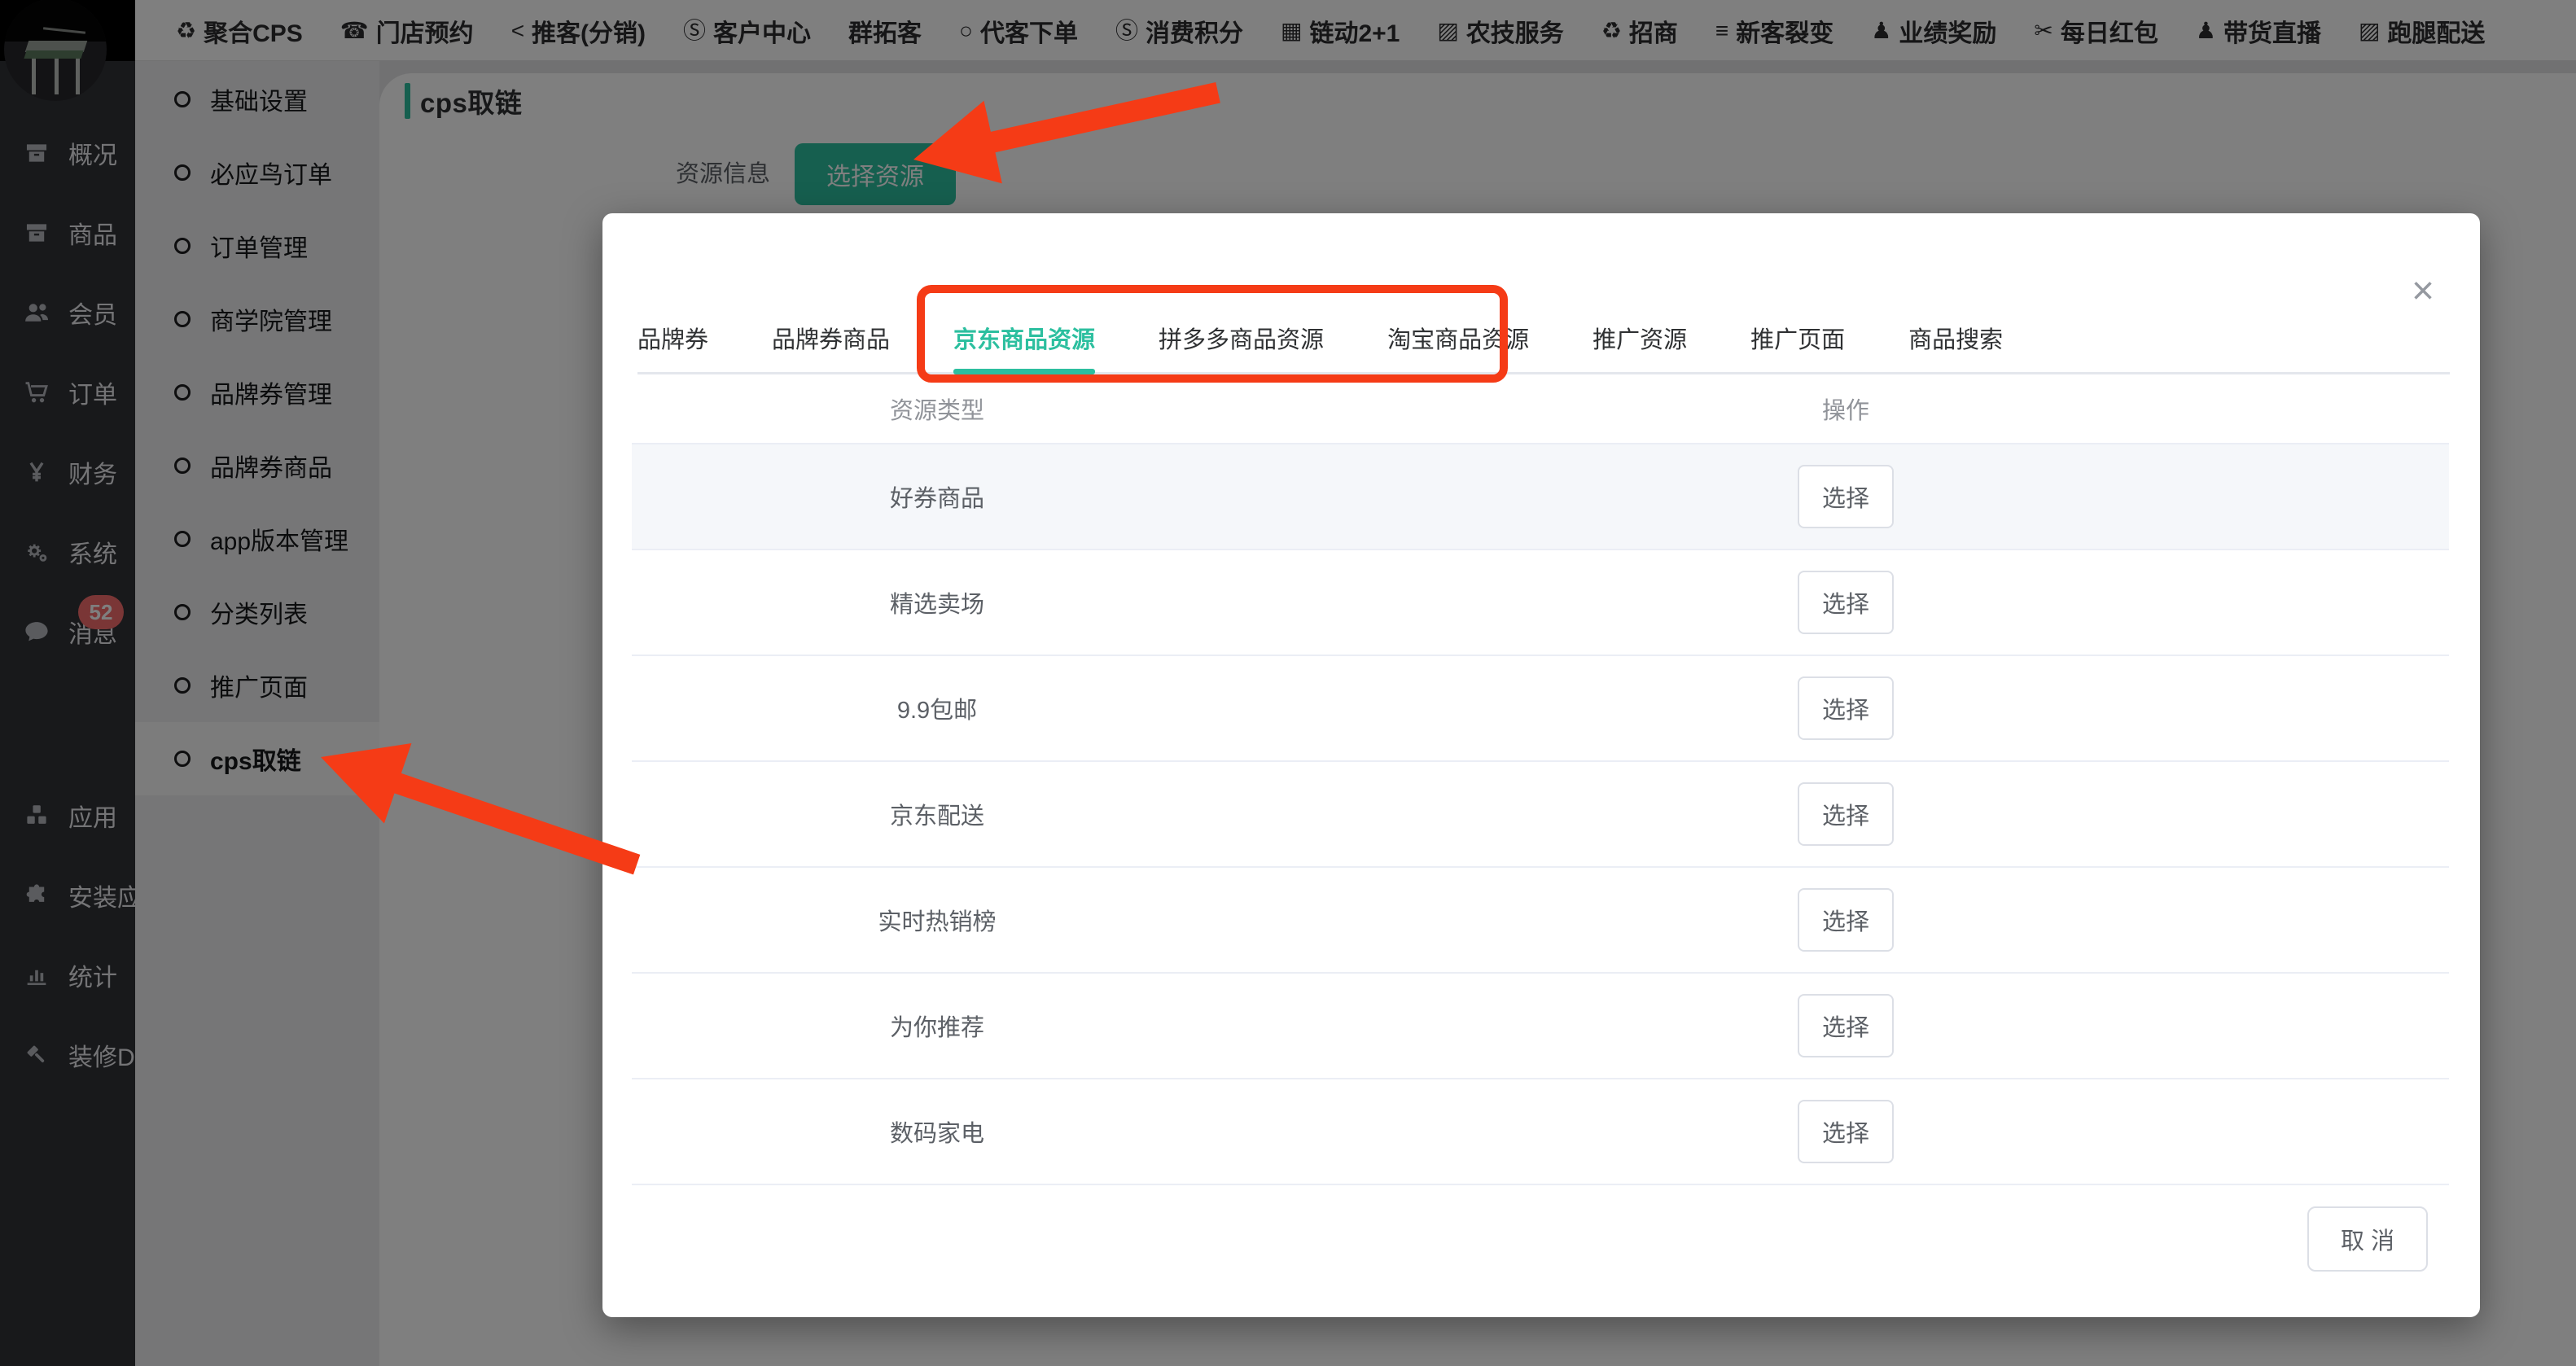  I want to click on table-row: 为你推荐 选择, so click(1540, 1026).